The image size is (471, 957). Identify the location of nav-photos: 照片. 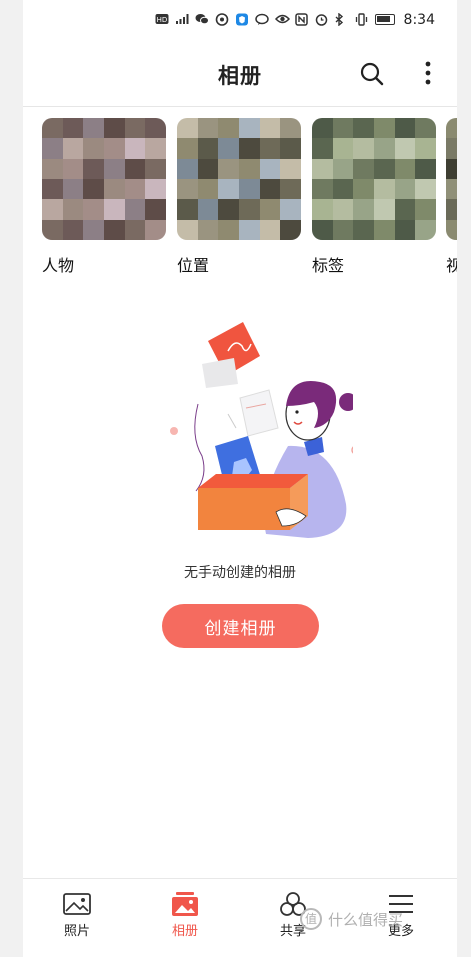
(77, 911).